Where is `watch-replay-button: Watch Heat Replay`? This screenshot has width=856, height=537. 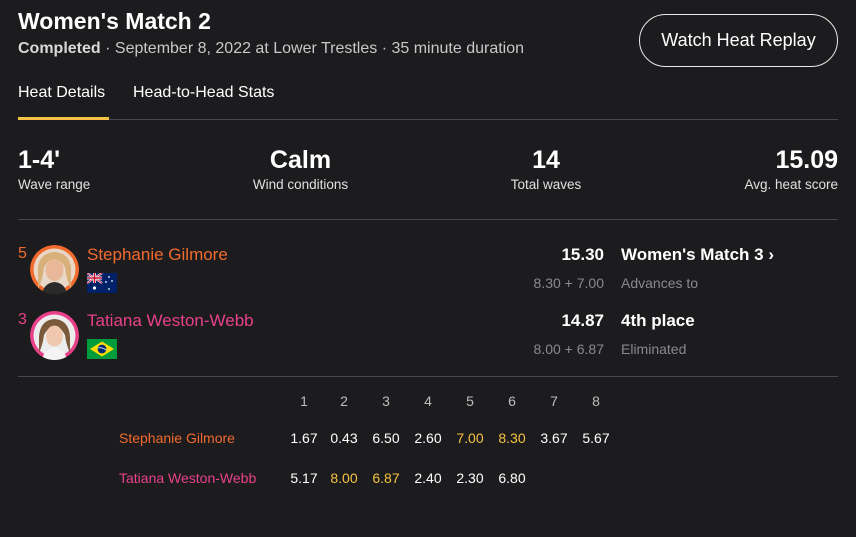 watch-replay-button: Watch Heat Replay is located at coordinates (738, 40).